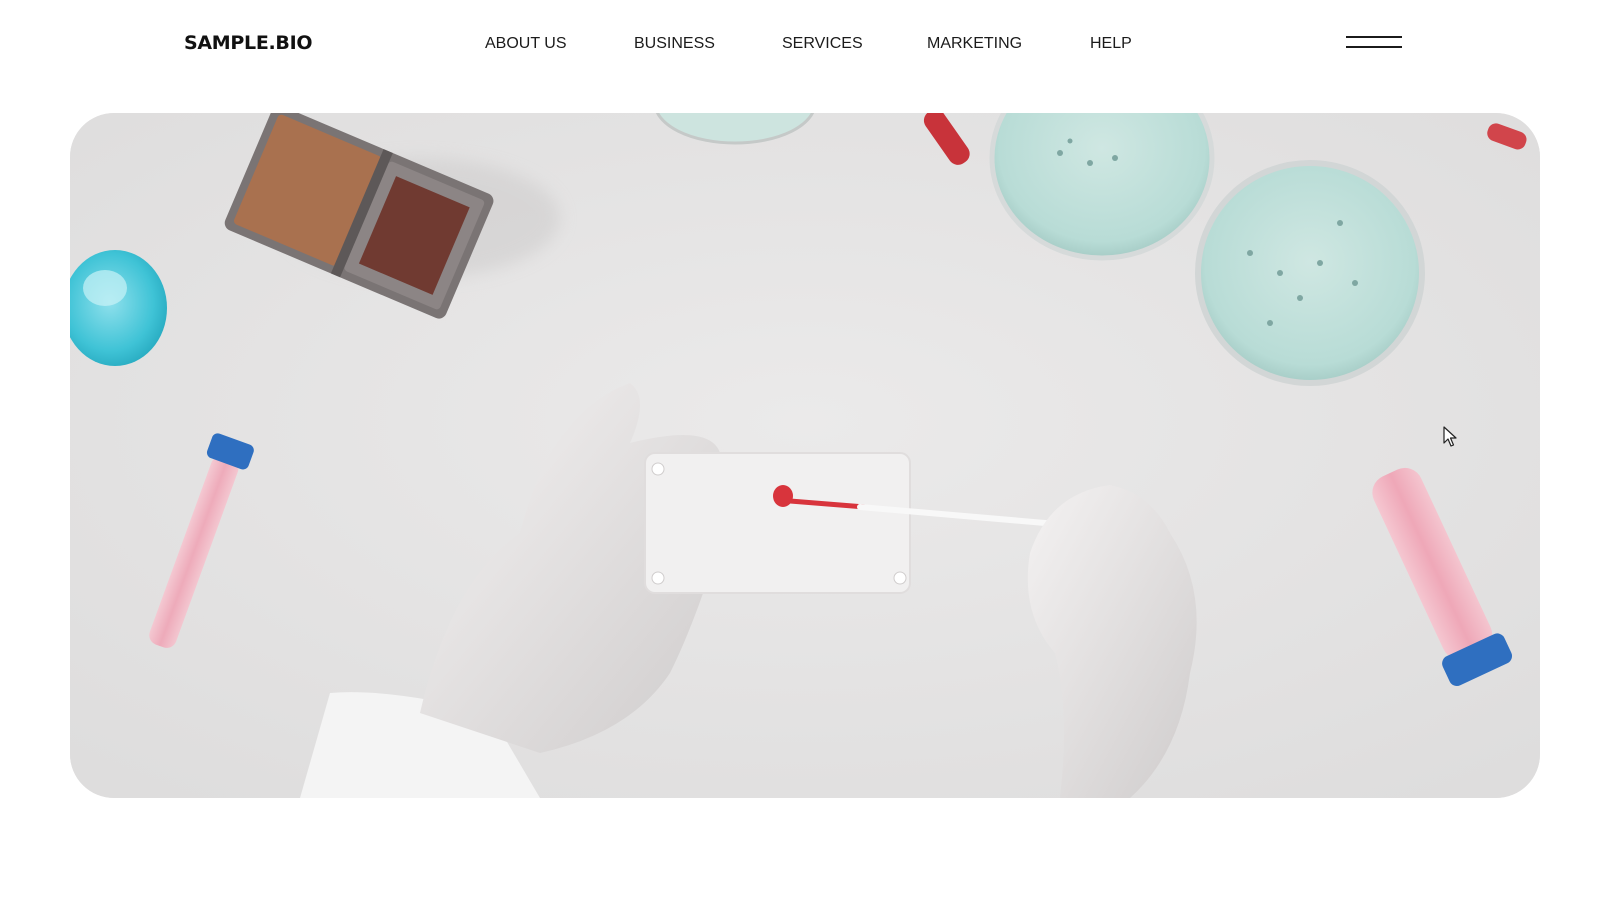 The height and width of the screenshot is (900, 1600). Describe the element at coordinates (1111, 44) in the screenshot. I see `nav-item-help: HELP` at that location.